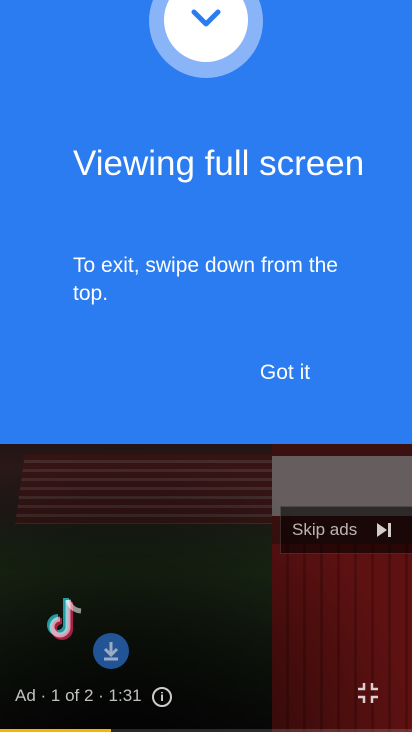 This screenshot has width=412, height=732. What do you see at coordinates (78, 695) in the screenshot?
I see `ad-info-text: Ad · 1 of 2 · 1:31` at bounding box center [78, 695].